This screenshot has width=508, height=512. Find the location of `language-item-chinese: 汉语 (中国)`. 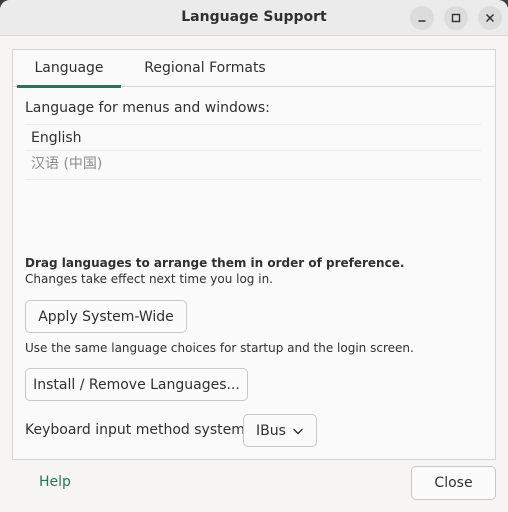

language-item-chinese: 汉语 (中国) is located at coordinates (253, 165).